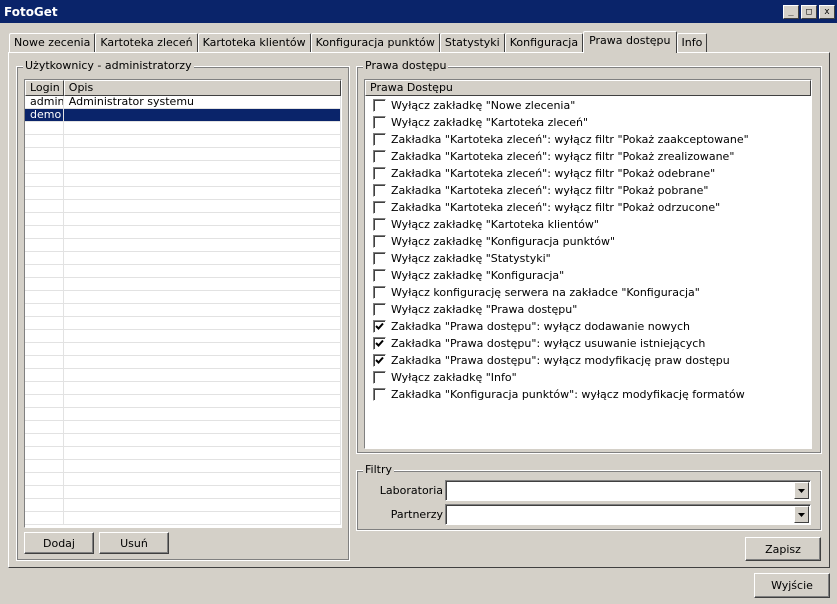  Describe the element at coordinates (202, 492) in the screenshot. I see `description-cell` at that location.